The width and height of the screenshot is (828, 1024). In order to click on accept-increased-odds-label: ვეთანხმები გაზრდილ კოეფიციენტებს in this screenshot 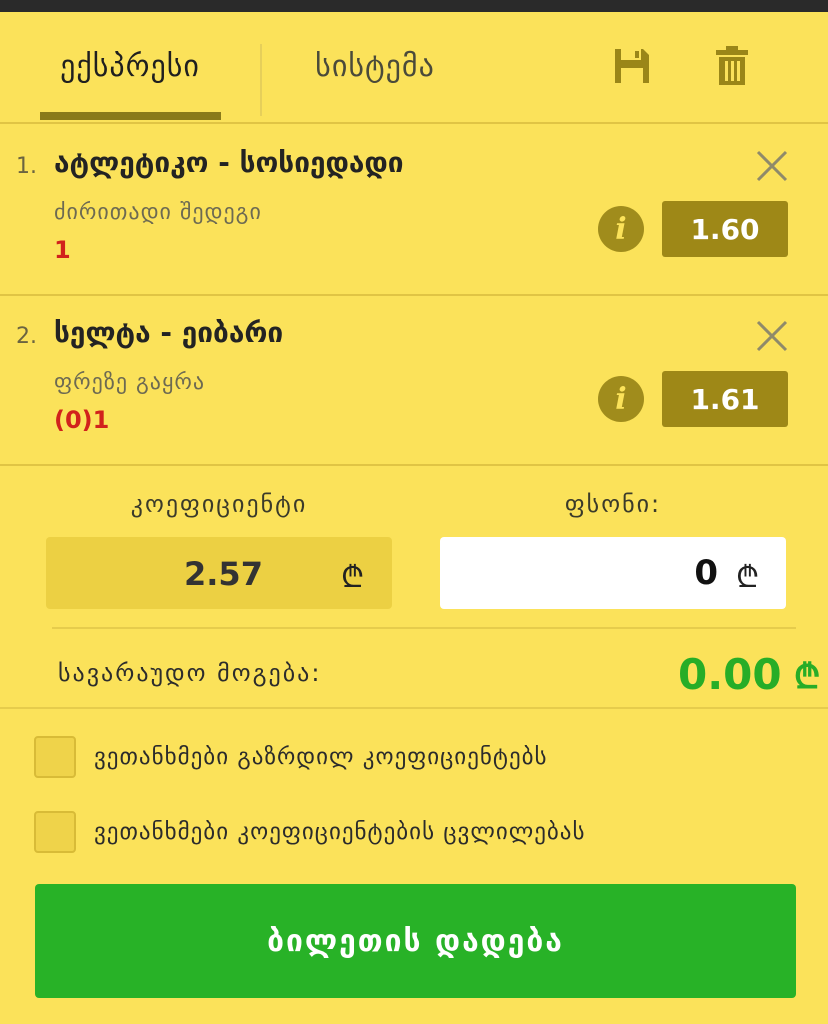, I will do `click(321, 757)`.